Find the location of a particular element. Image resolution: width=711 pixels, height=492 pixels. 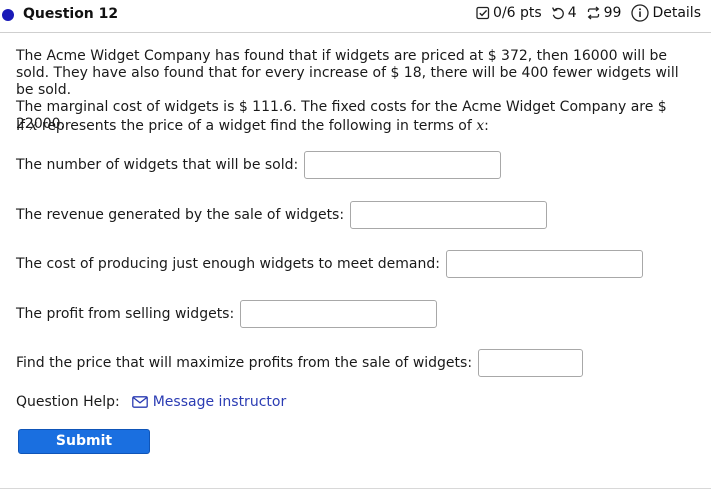

instruction-prefix: If is located at coordinates (21, 126).